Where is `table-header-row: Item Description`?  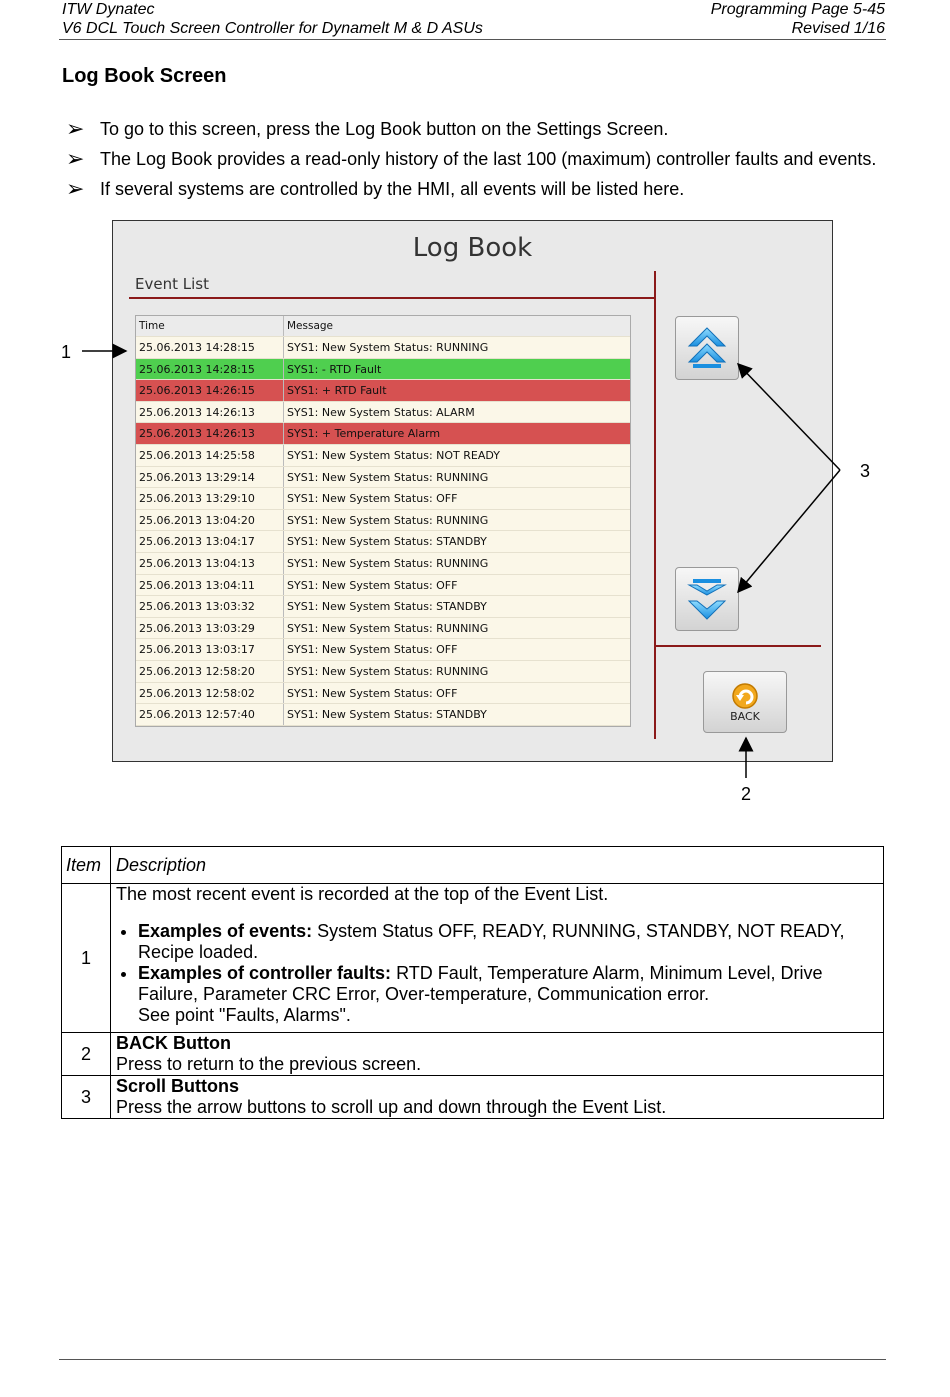
table-header-row: Item Description is located at coordinates (472, 865).